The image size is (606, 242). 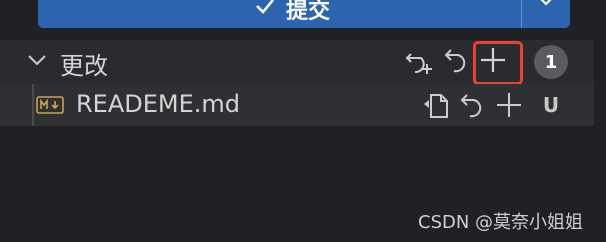 I want to click on discard-all-changes-button, so click(x=421, y=60).